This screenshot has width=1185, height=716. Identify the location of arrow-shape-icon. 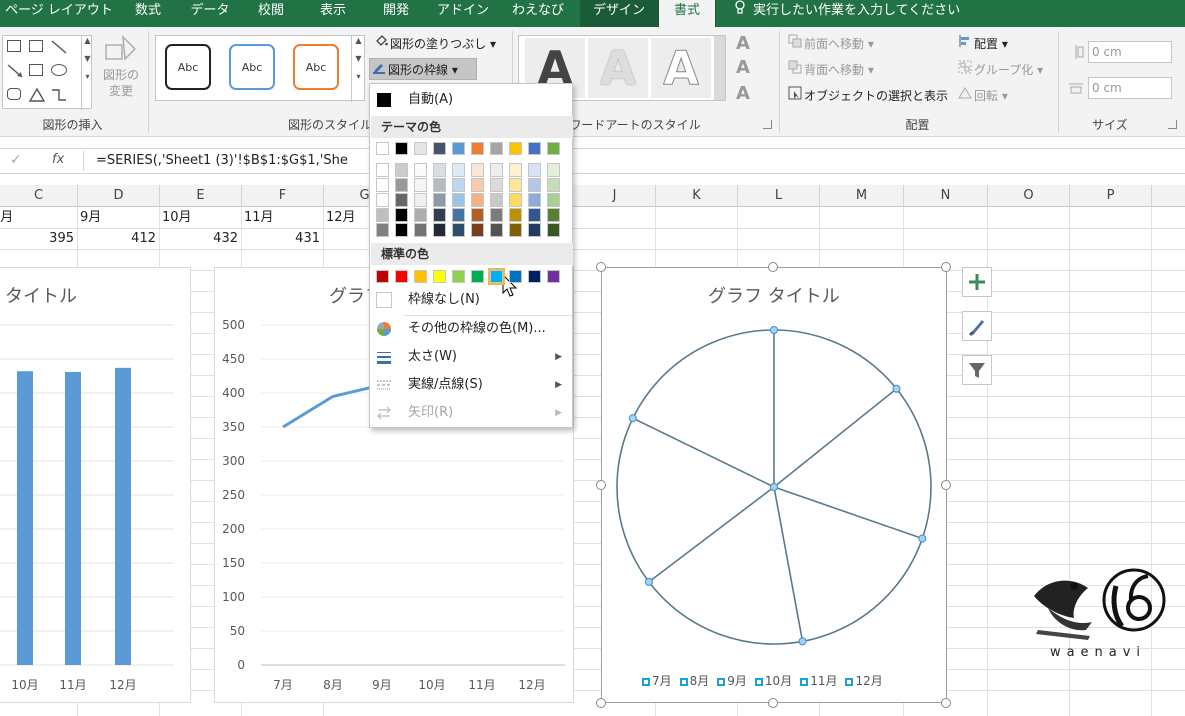
(15, 71).